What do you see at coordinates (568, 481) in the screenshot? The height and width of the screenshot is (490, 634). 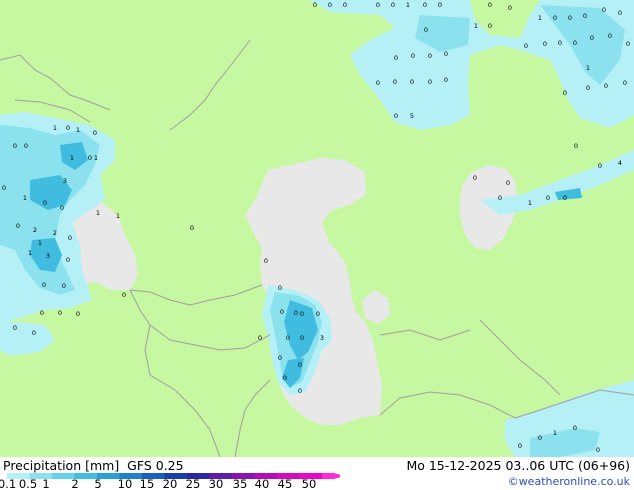 I see `credit-text: ©weatheronline.co.uk` at bounding box center [568, 481].